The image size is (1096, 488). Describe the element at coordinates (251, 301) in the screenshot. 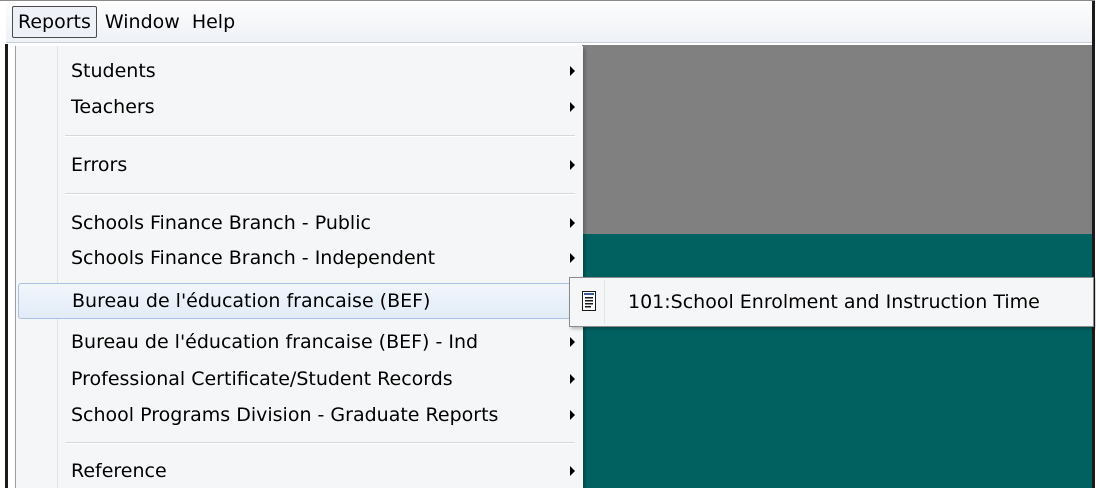

I see `menu-item-label: Bureau de l'éducation francaise (BEF)` at that location.